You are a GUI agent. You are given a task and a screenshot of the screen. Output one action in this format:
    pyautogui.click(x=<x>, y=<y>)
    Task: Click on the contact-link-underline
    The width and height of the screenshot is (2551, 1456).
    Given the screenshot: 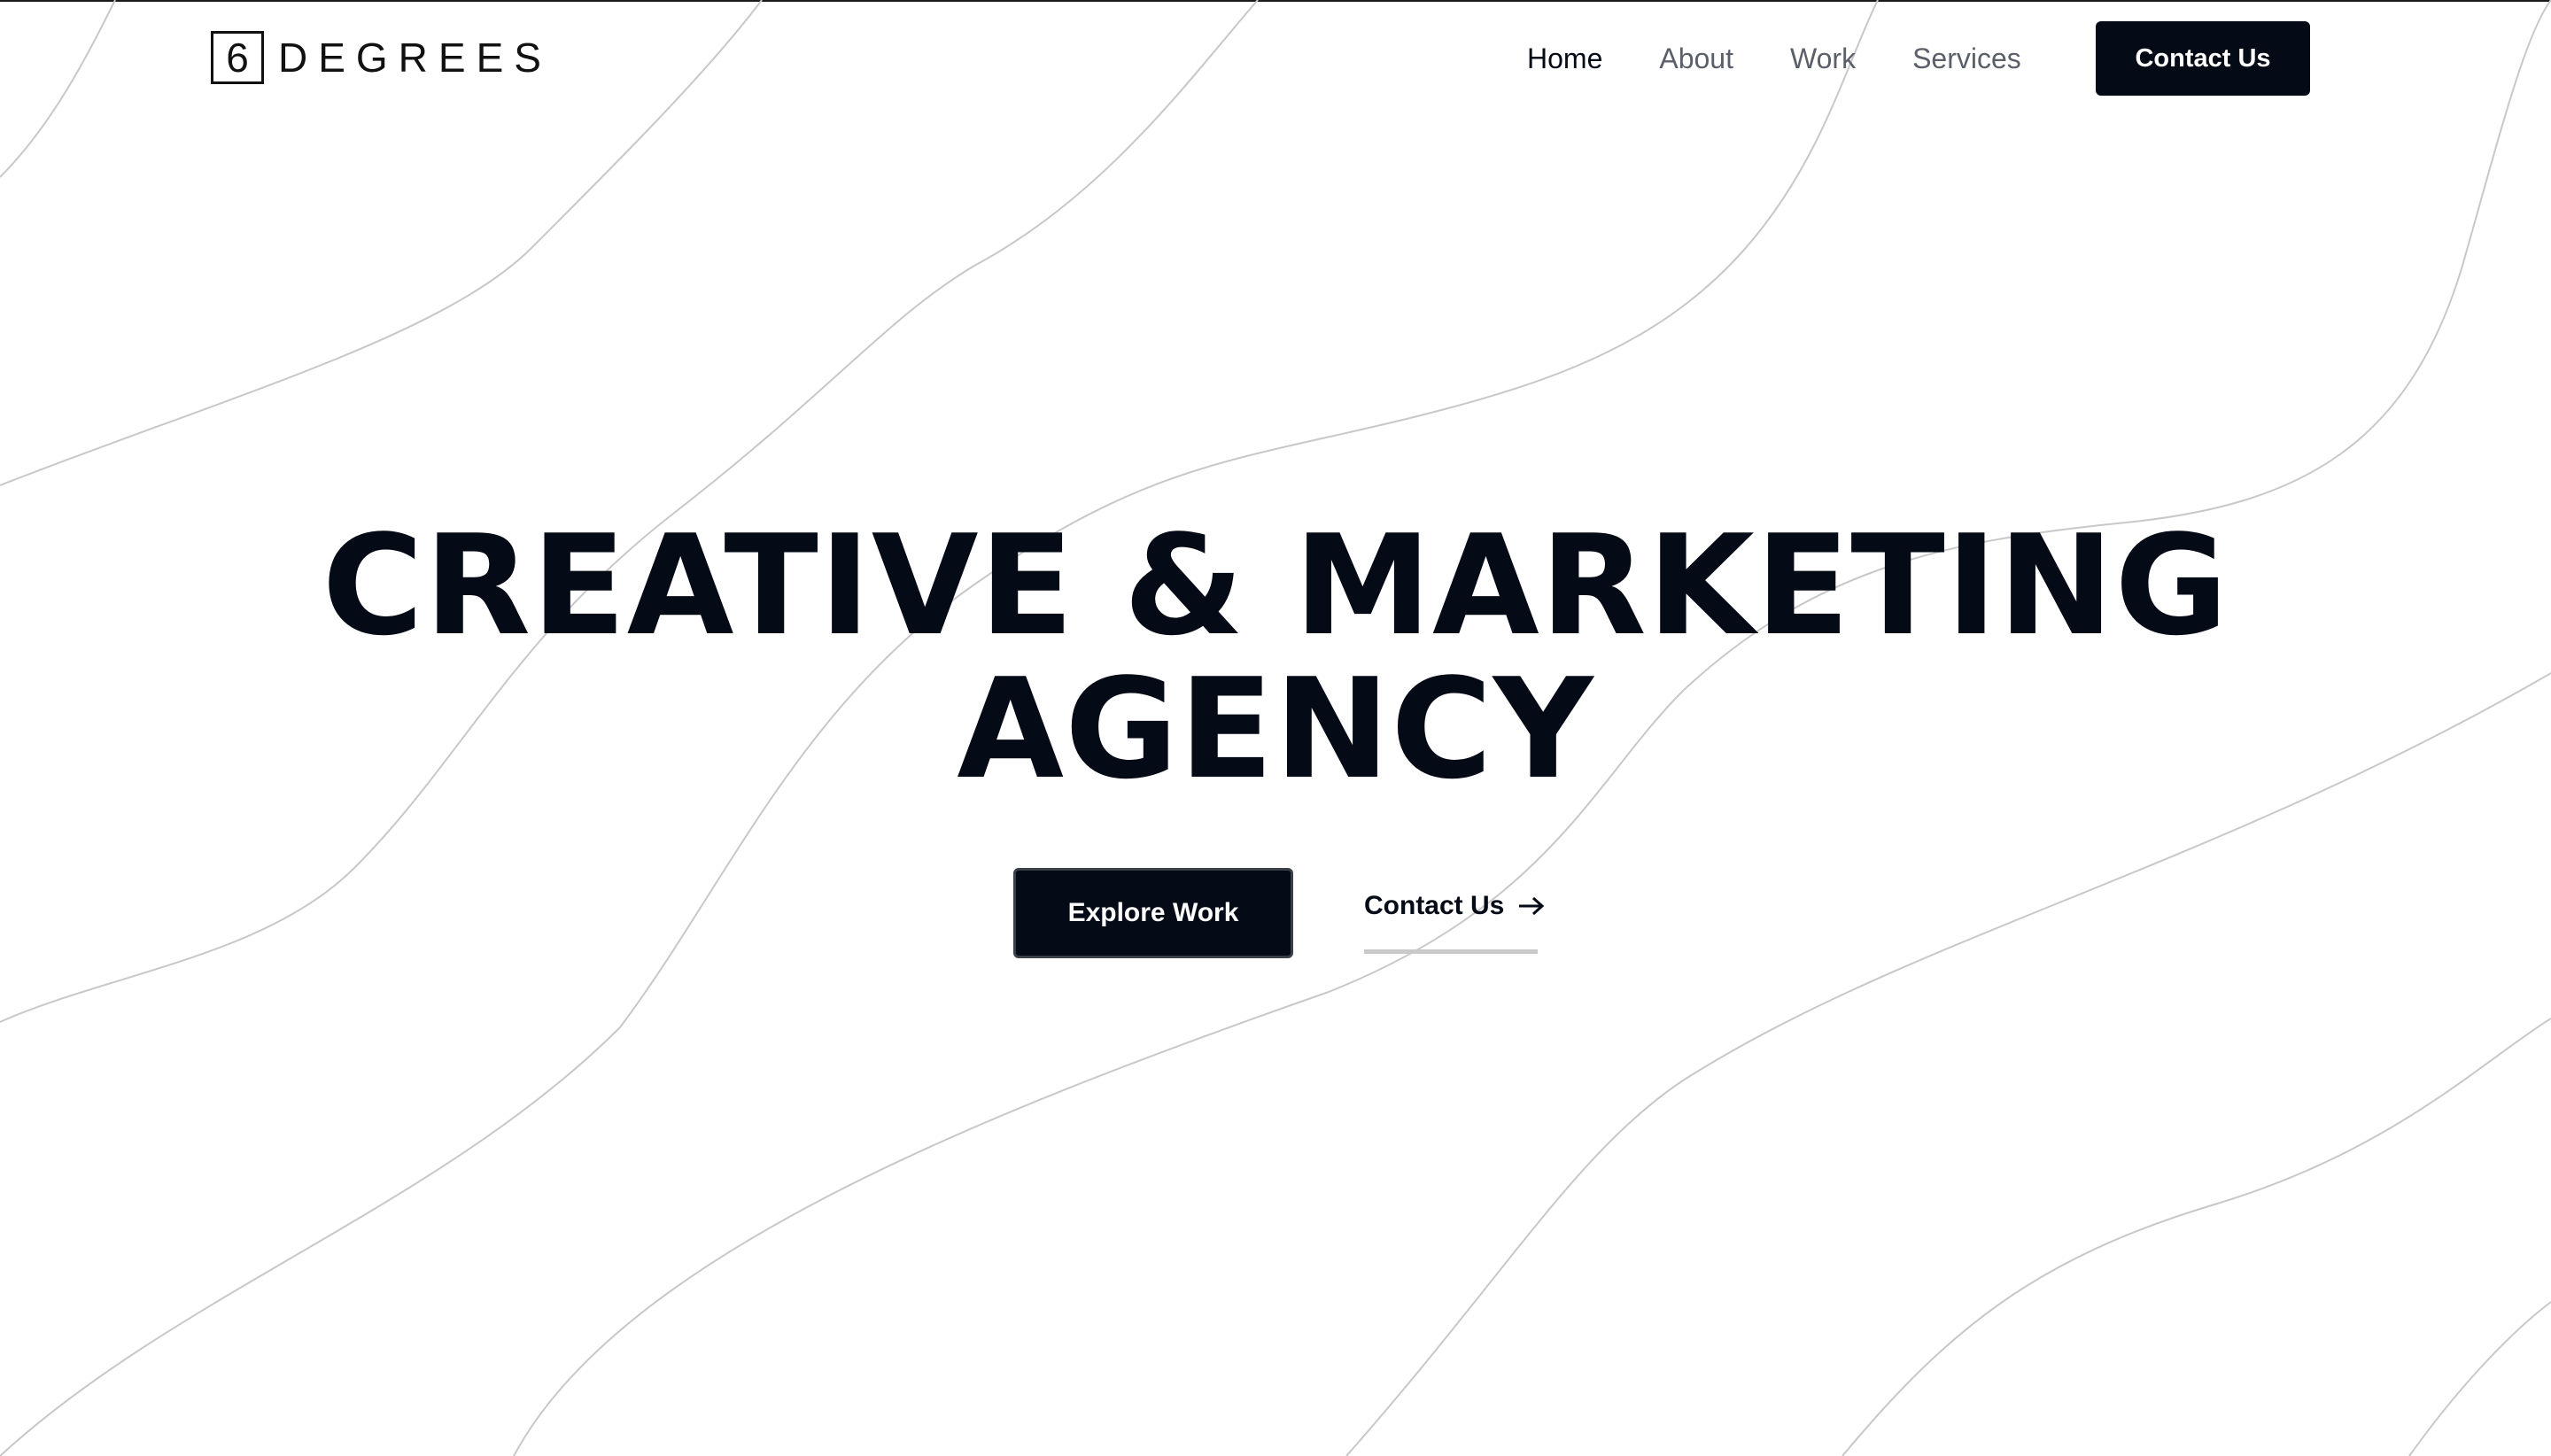 What is the action you would take?
    pyautogui.click(x=1451, y=951)
    